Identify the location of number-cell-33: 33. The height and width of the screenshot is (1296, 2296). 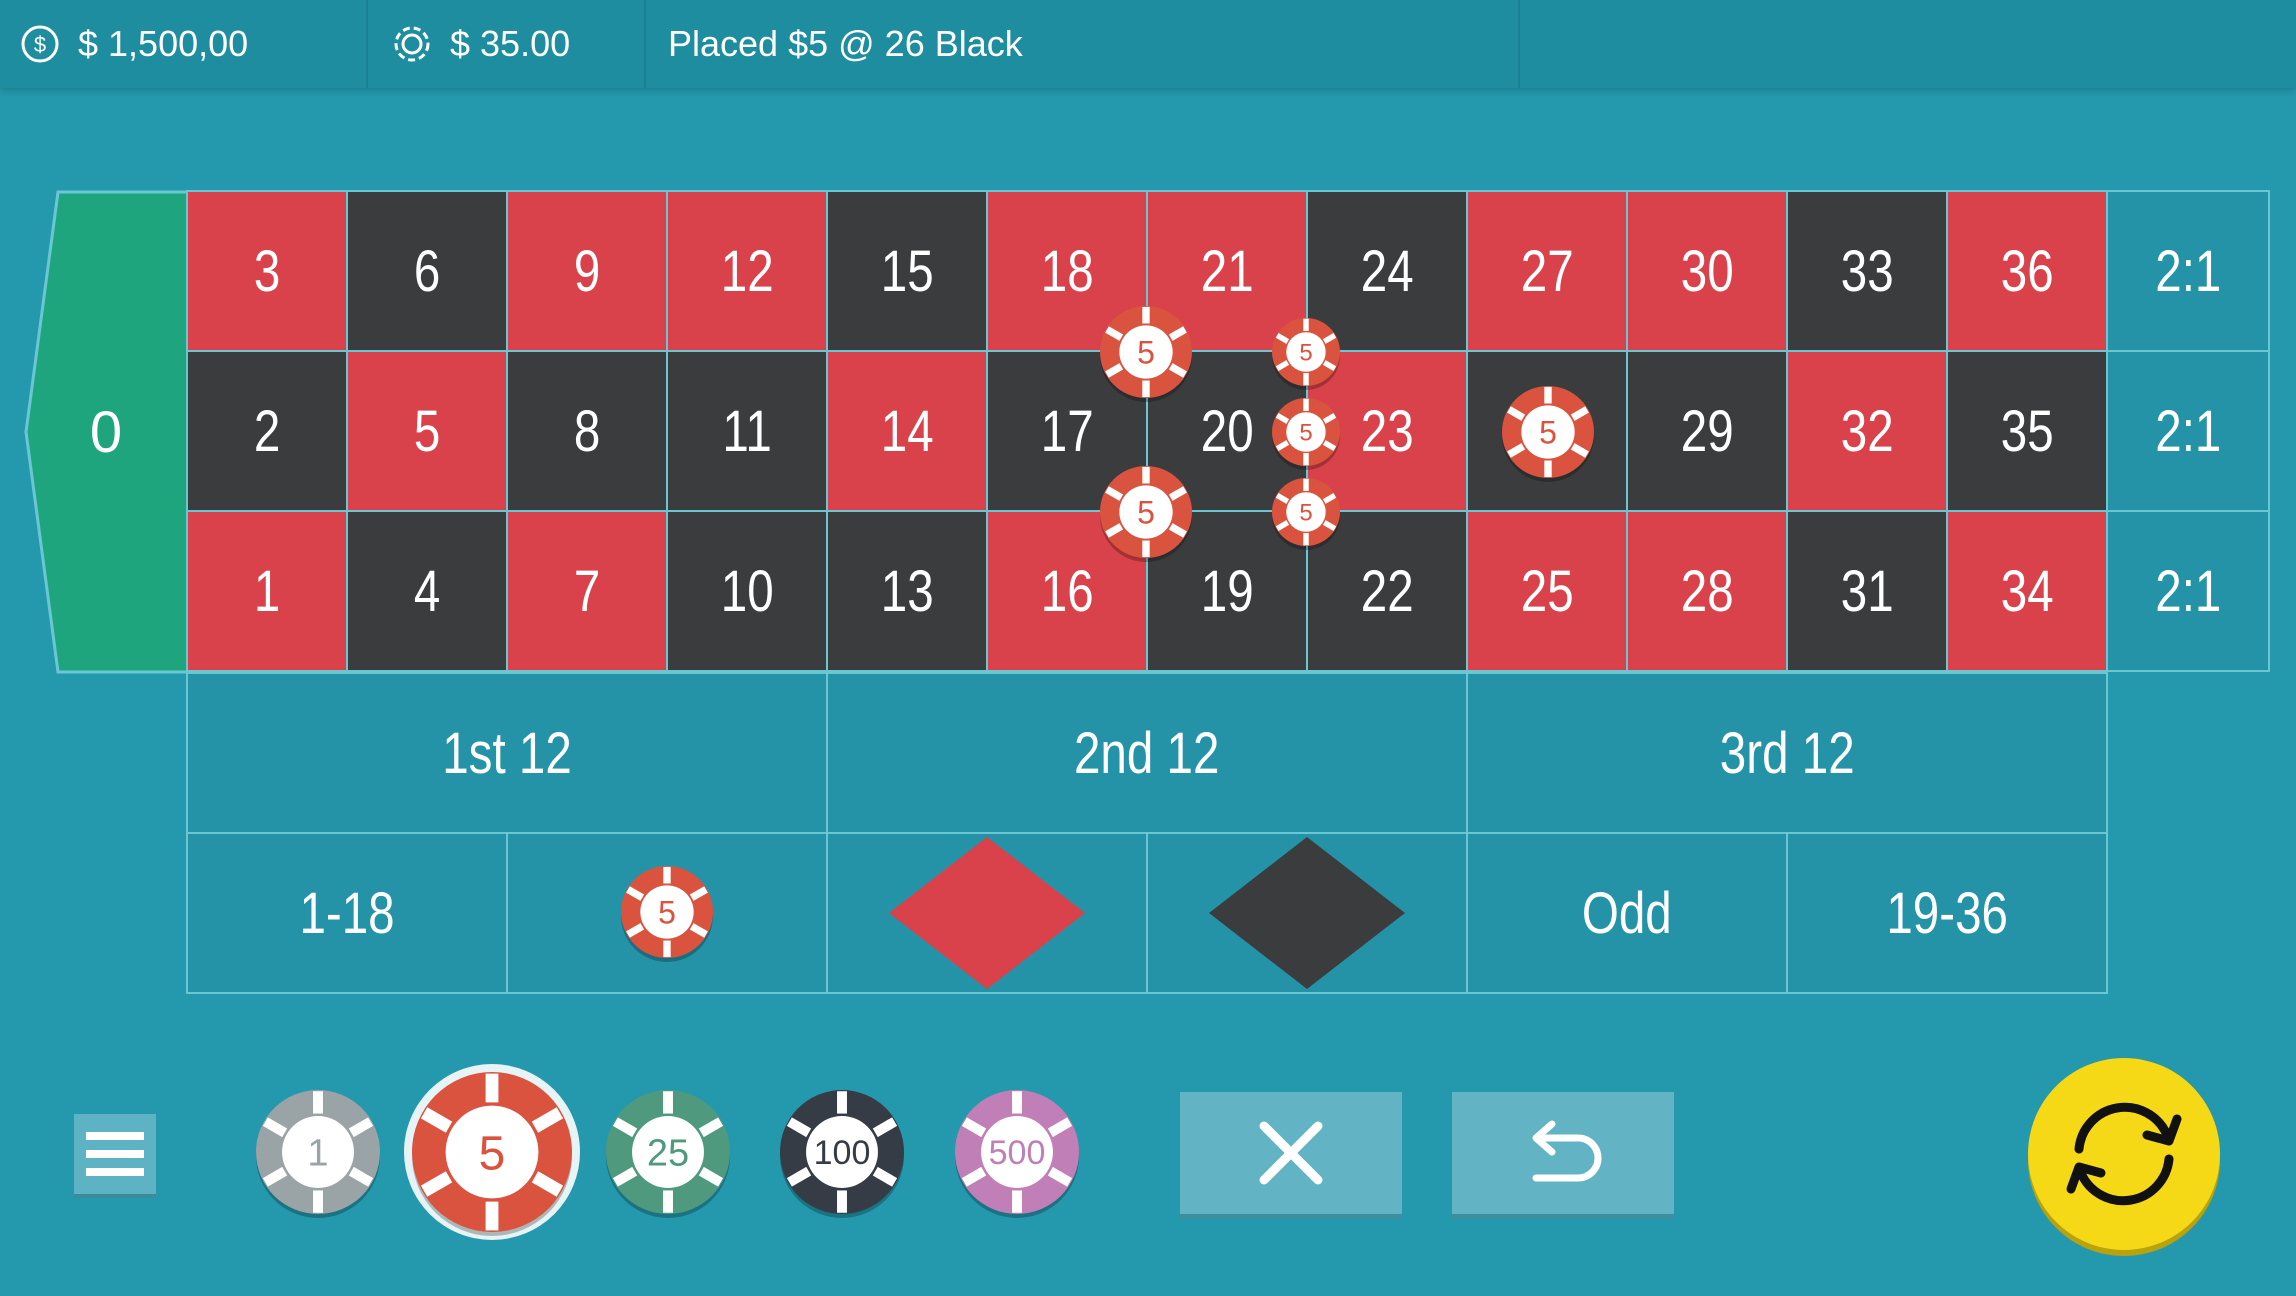
(1867, 271).